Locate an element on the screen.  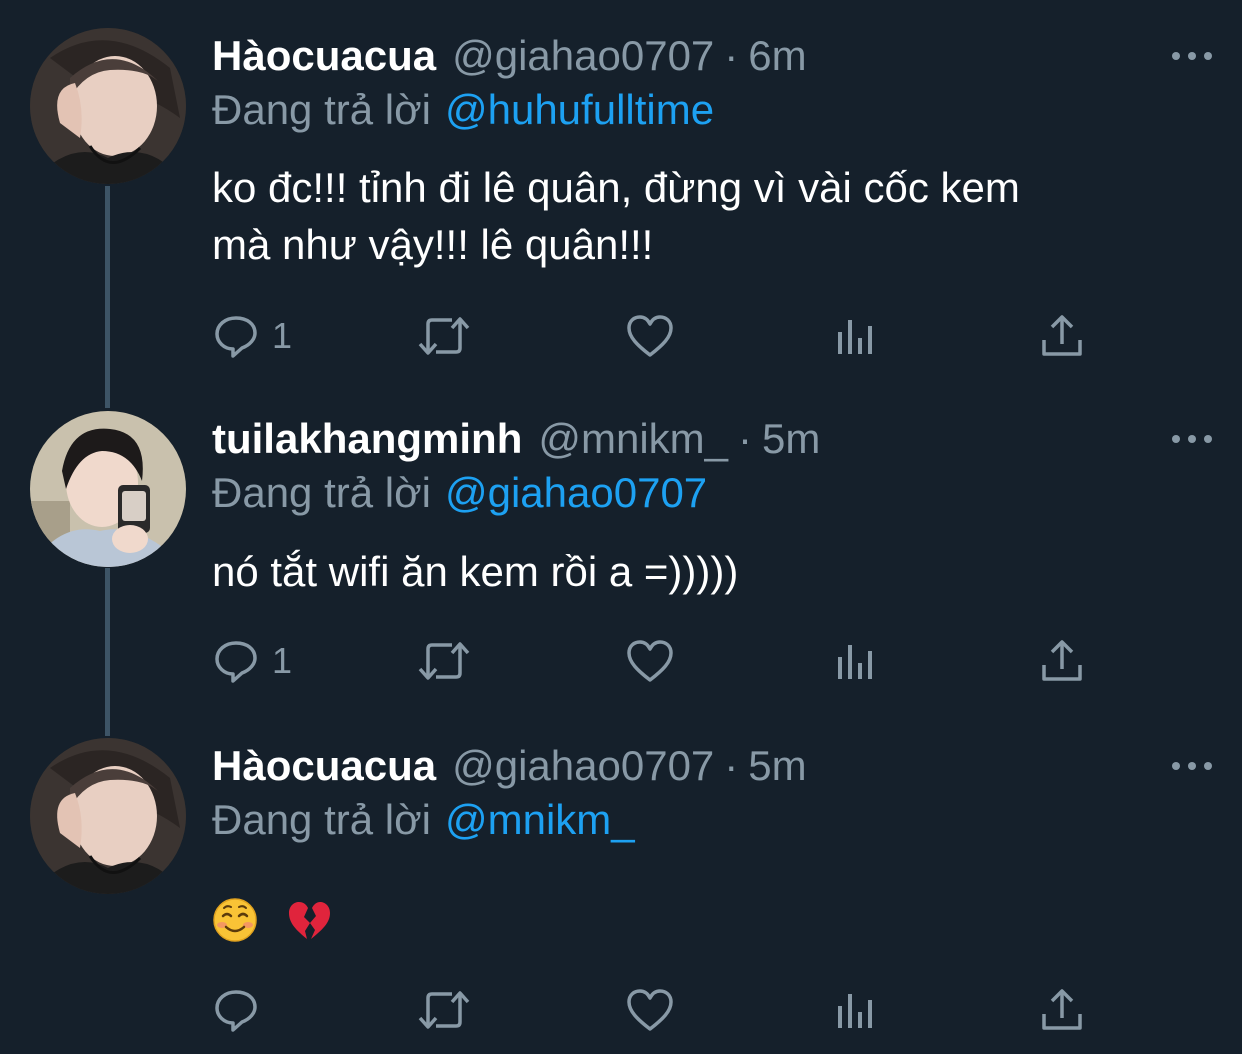
reply-to-handle-link: @huhufulltime is located at coordinates (579, 109).